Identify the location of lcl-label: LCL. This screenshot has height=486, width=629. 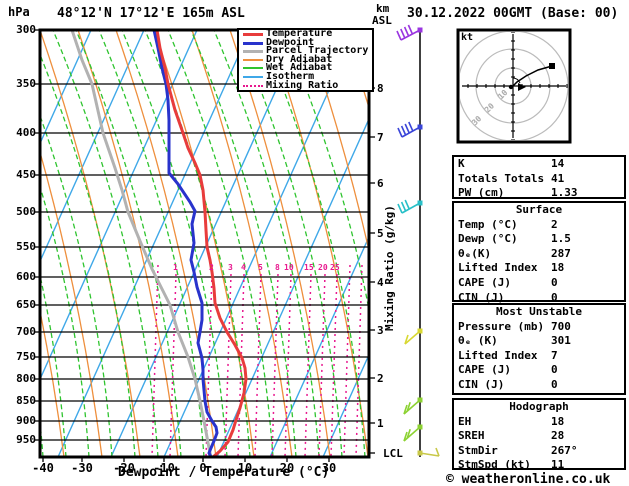
(393, 453).